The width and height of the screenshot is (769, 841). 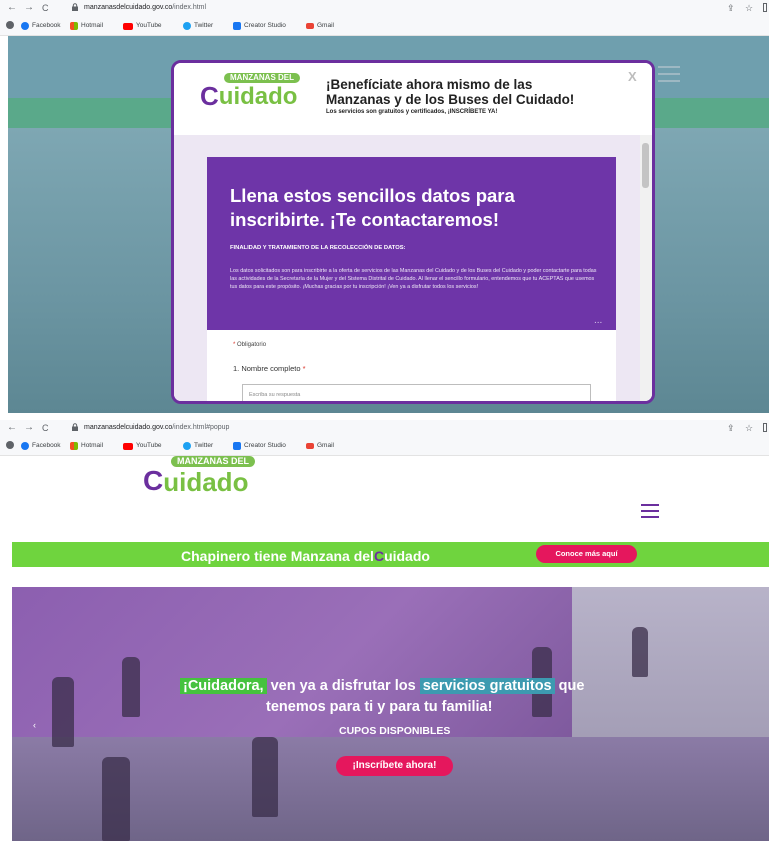 I want to click on bookmark-label: Gmail, so click(x=325, y=25).